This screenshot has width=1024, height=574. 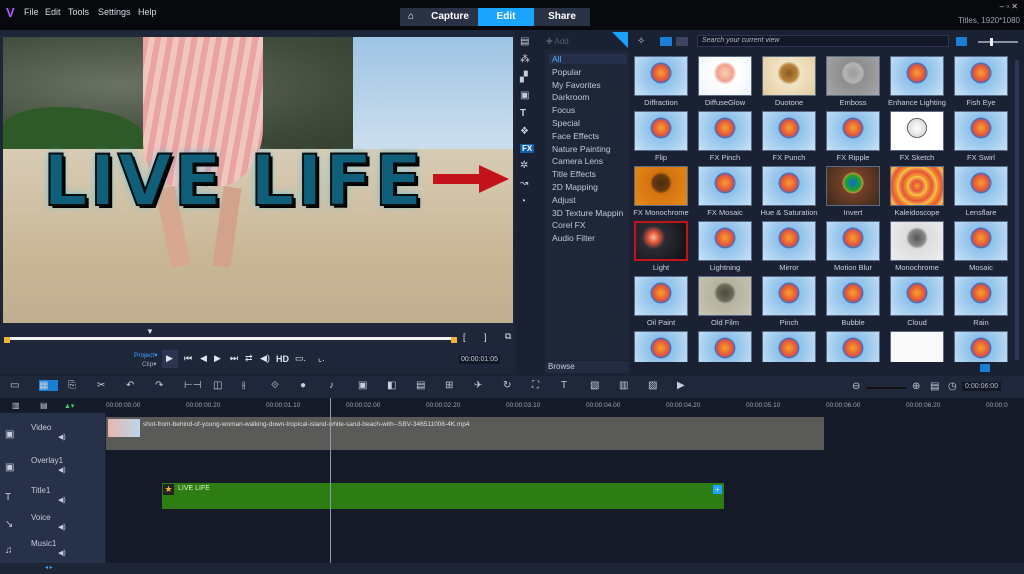 What do you see at coordinates (527, 183) in the screenshot?
I see `path-icon: ↝` at bounding box center [527, 183].